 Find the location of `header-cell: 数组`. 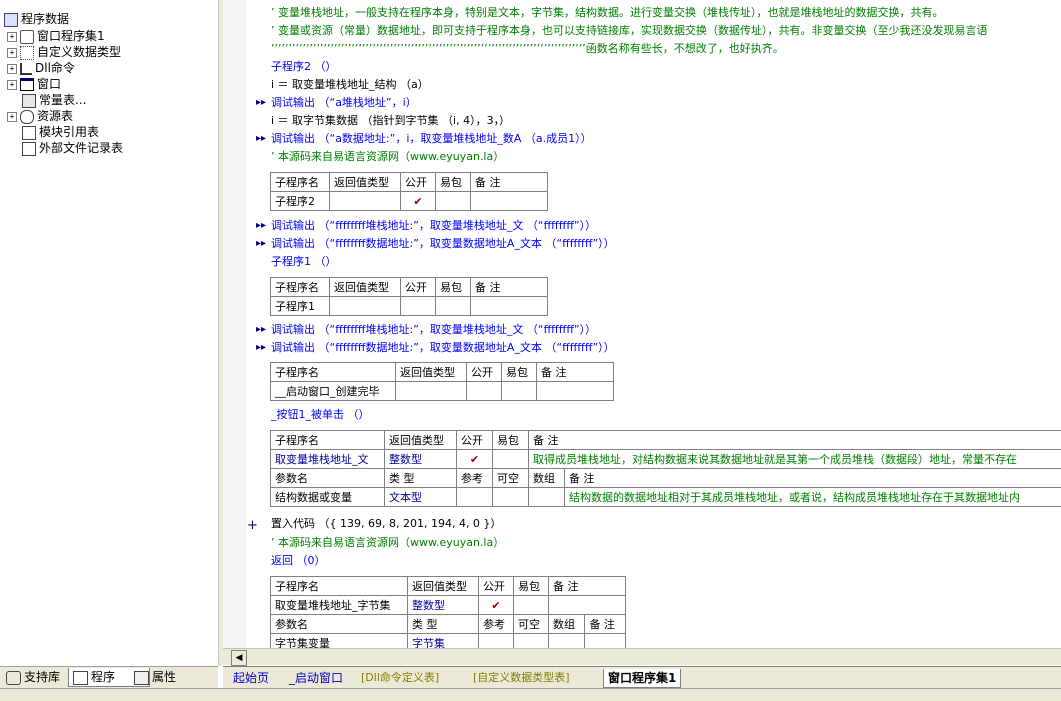

header-cell: 数组 is located at coordinates (567, 624).